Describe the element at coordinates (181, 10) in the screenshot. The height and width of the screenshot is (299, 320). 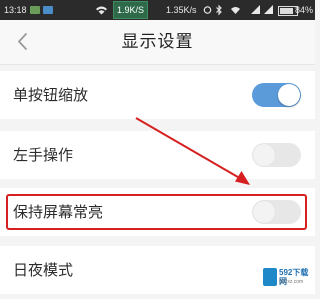
I see `network-speed-secondary: 1.35K/s` at that location.